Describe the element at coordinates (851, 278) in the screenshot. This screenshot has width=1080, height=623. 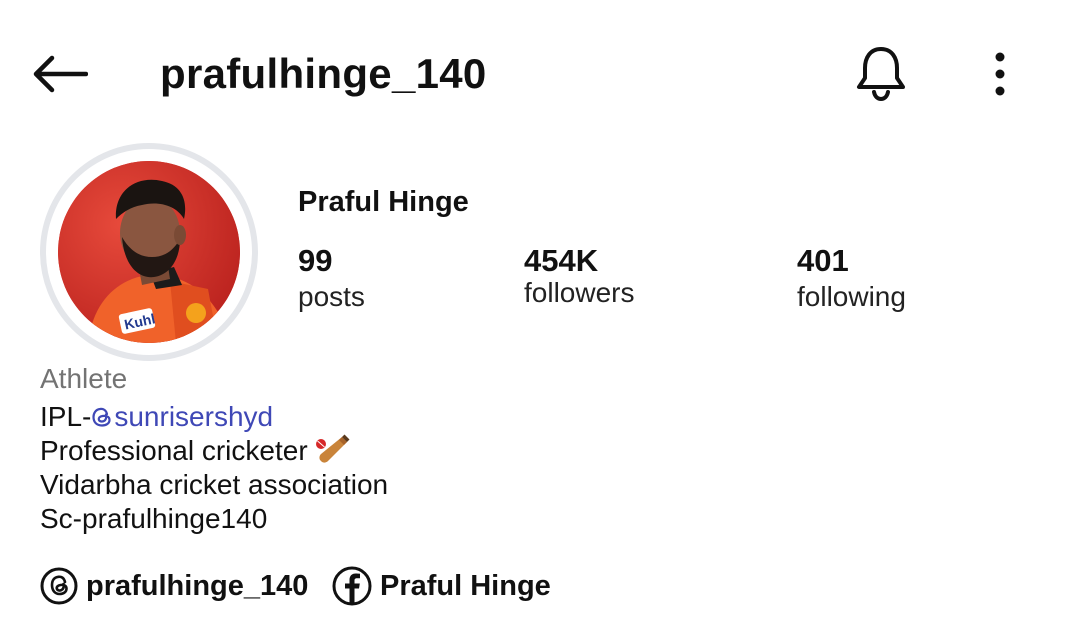
I see `following-stat: 401 following` at that location.